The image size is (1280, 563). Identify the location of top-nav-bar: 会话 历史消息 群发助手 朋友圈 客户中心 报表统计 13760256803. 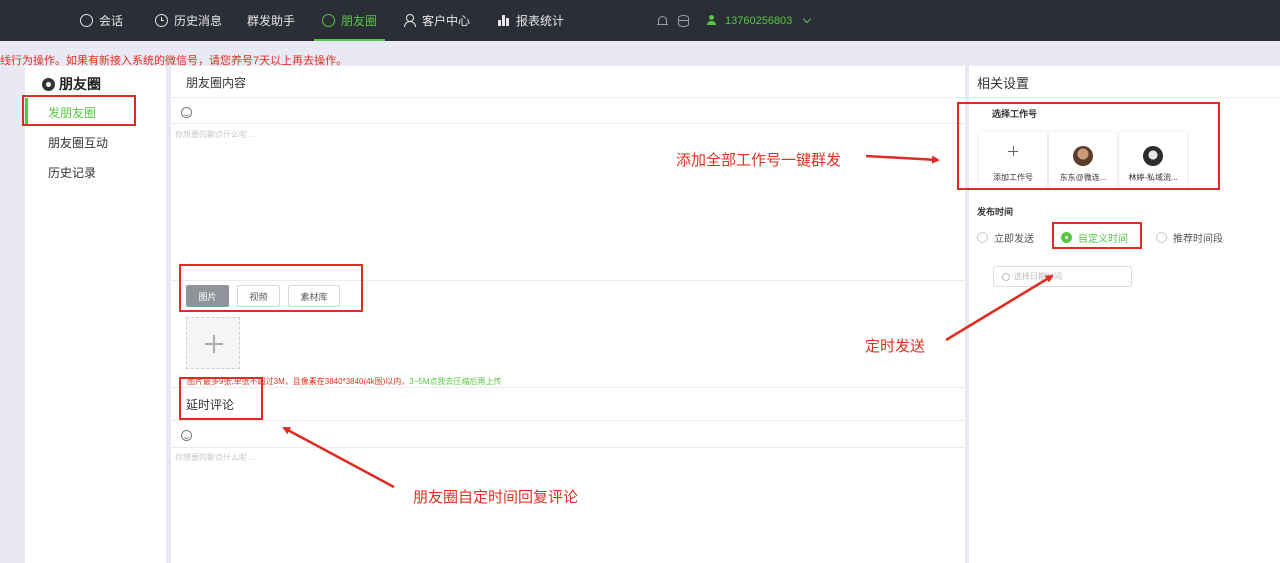
(640, 20).